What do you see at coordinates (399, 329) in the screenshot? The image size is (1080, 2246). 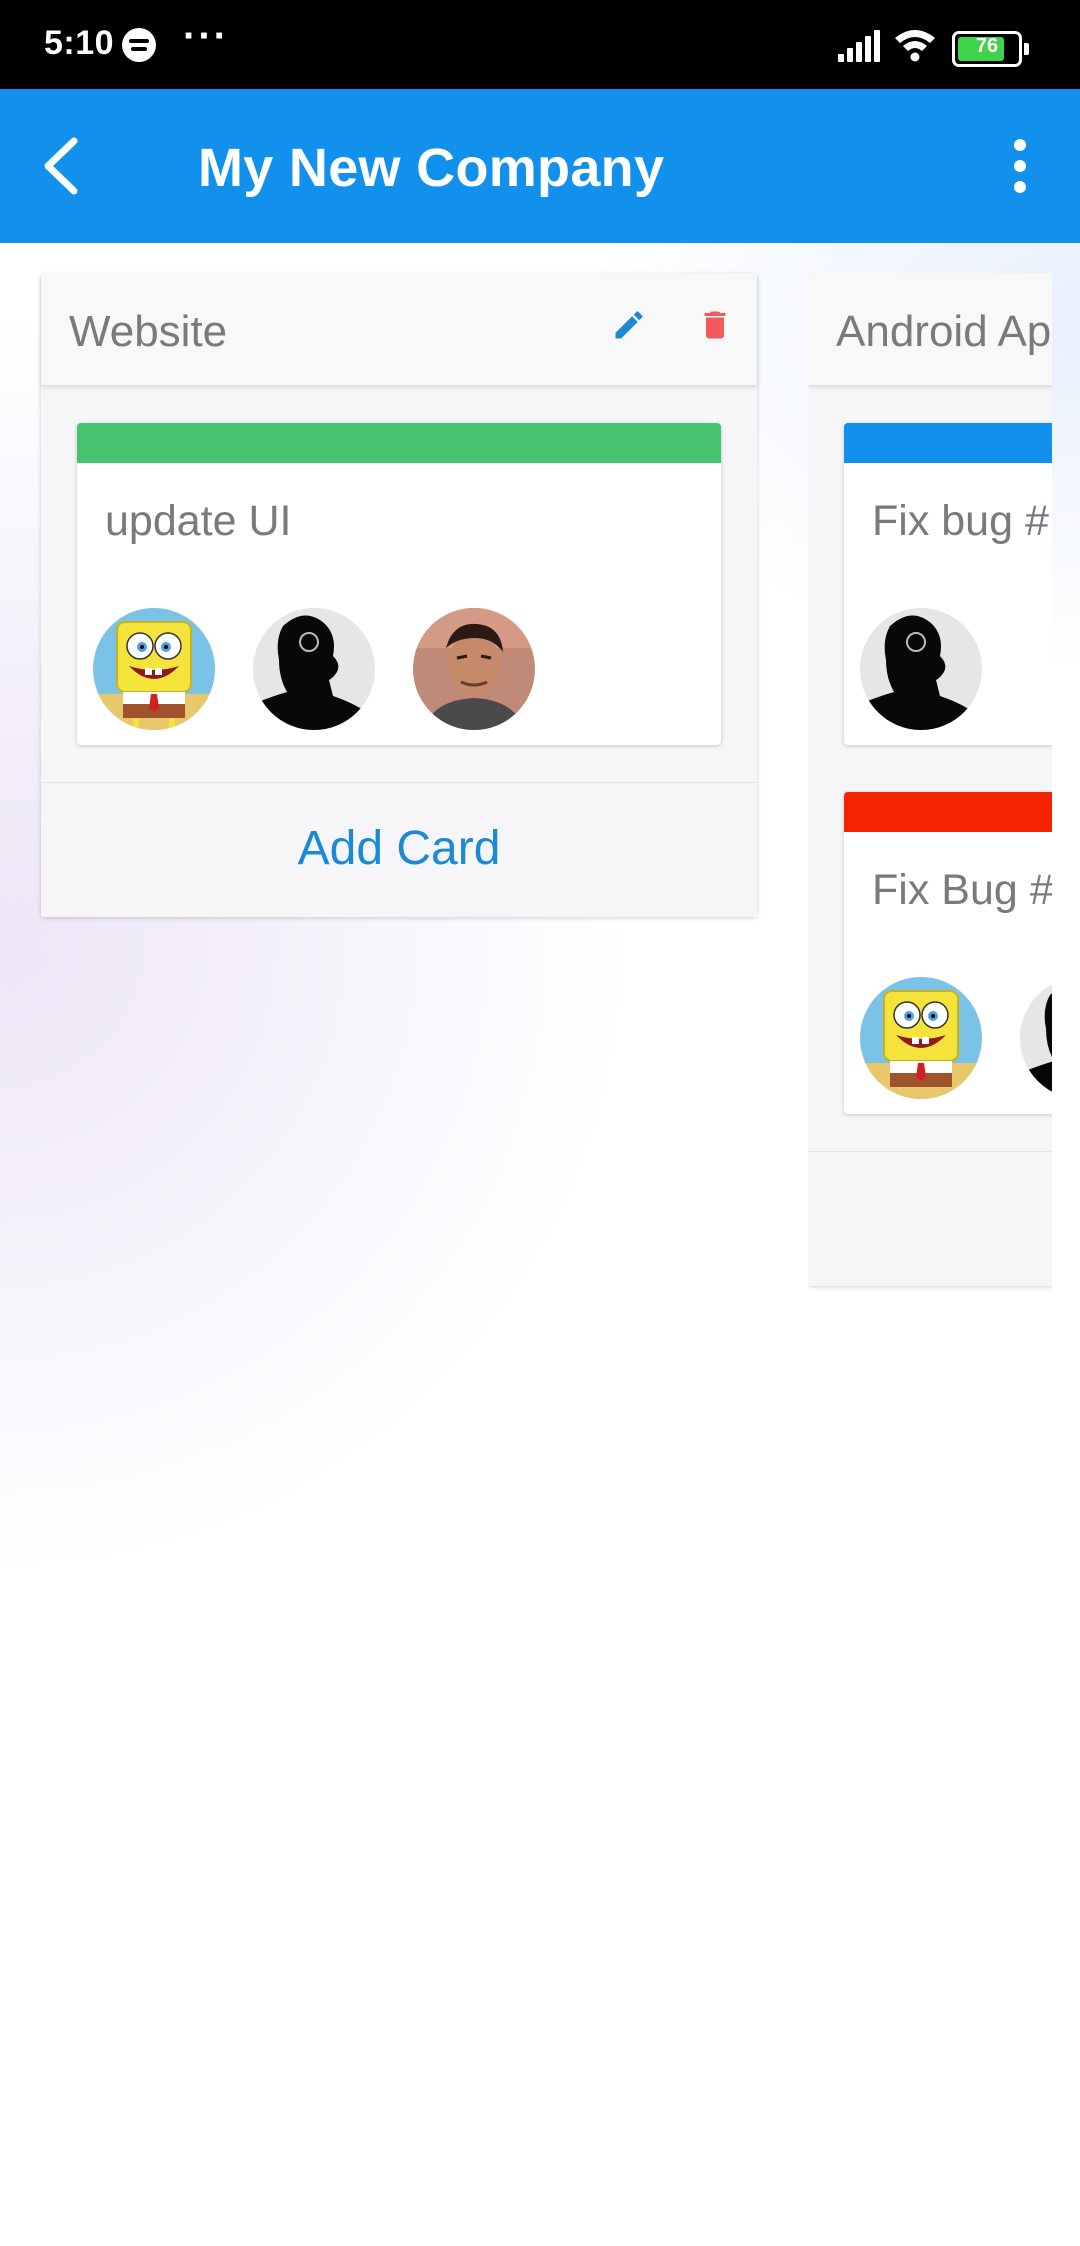 I see `list-header: Website` at bounding box center [399, 329].